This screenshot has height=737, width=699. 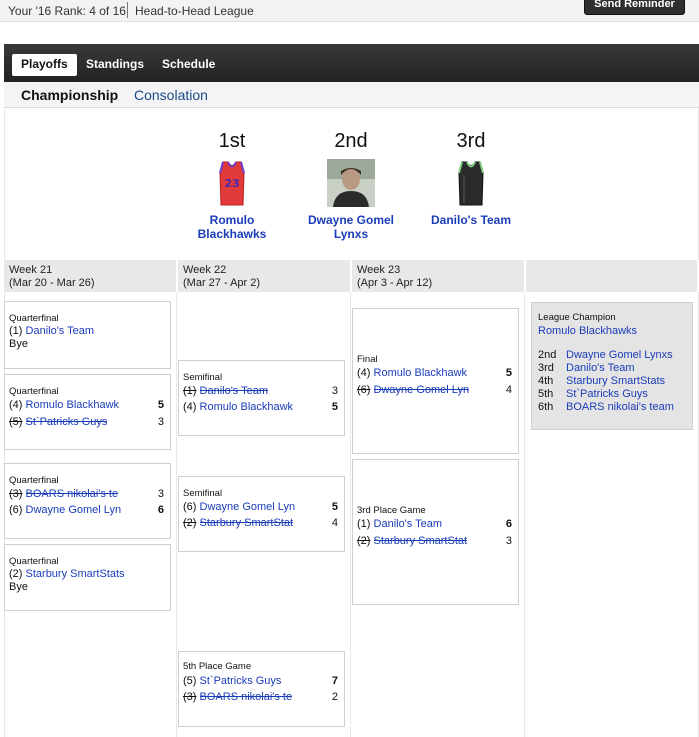 I want to click on team-link: BOARS nikolai's team, so click(x=620, y=407).